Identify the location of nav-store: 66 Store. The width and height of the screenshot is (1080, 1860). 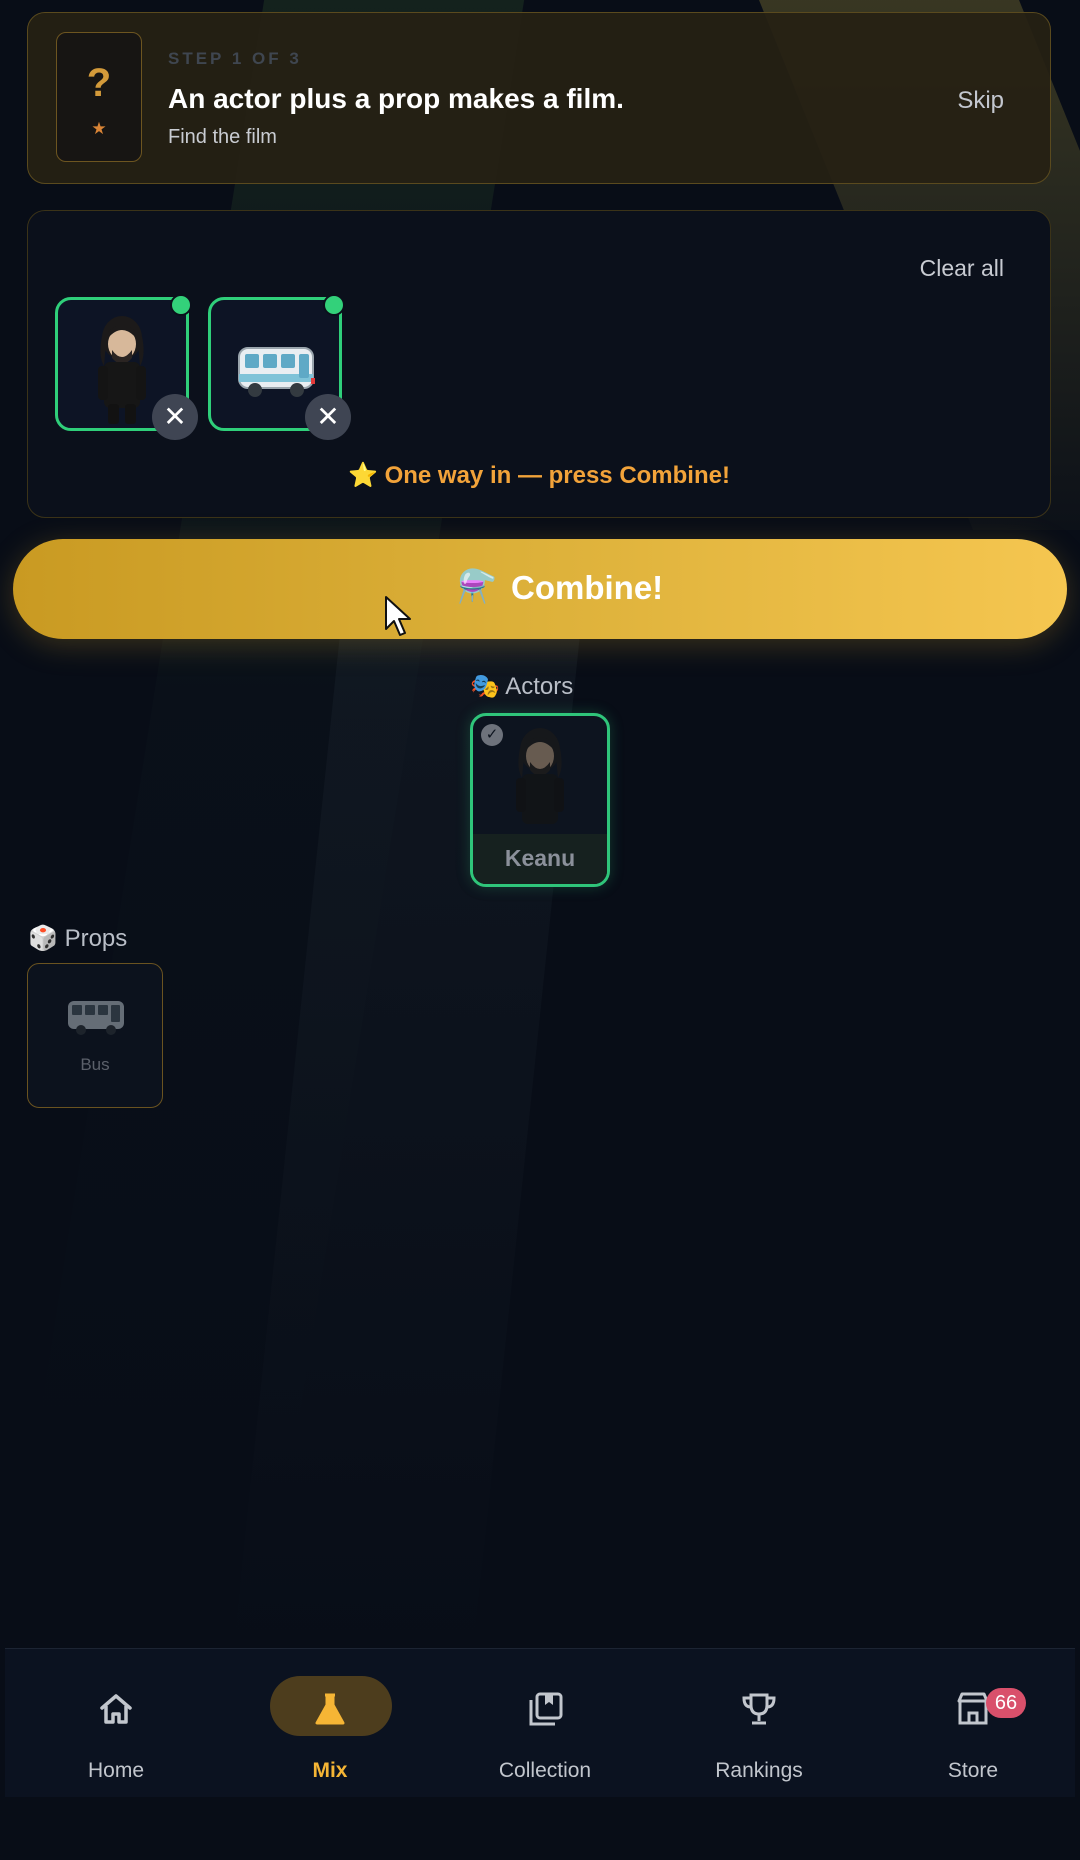
(973, 1723).